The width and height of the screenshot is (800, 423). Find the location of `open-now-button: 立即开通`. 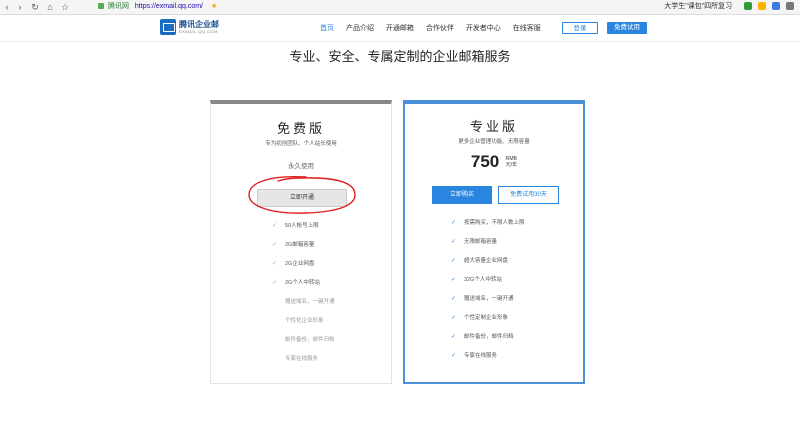

open-now-button: 立即开通 is located at coordinates (302, 198).